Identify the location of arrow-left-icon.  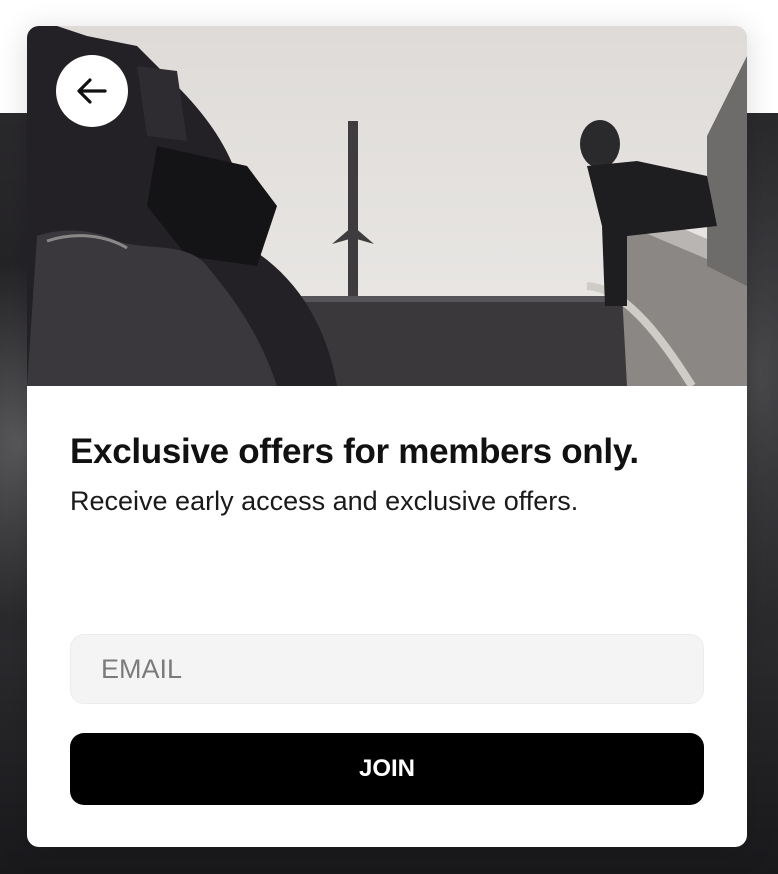
(92, 91).